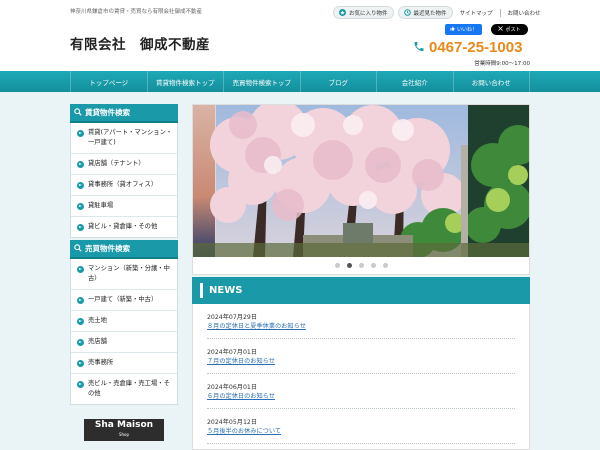 The image size is (600, 450). I want to click on tagline: 神奈川県鎌倉市の賃貸・売買なら有限会社御成不動産, so click(136, 12).